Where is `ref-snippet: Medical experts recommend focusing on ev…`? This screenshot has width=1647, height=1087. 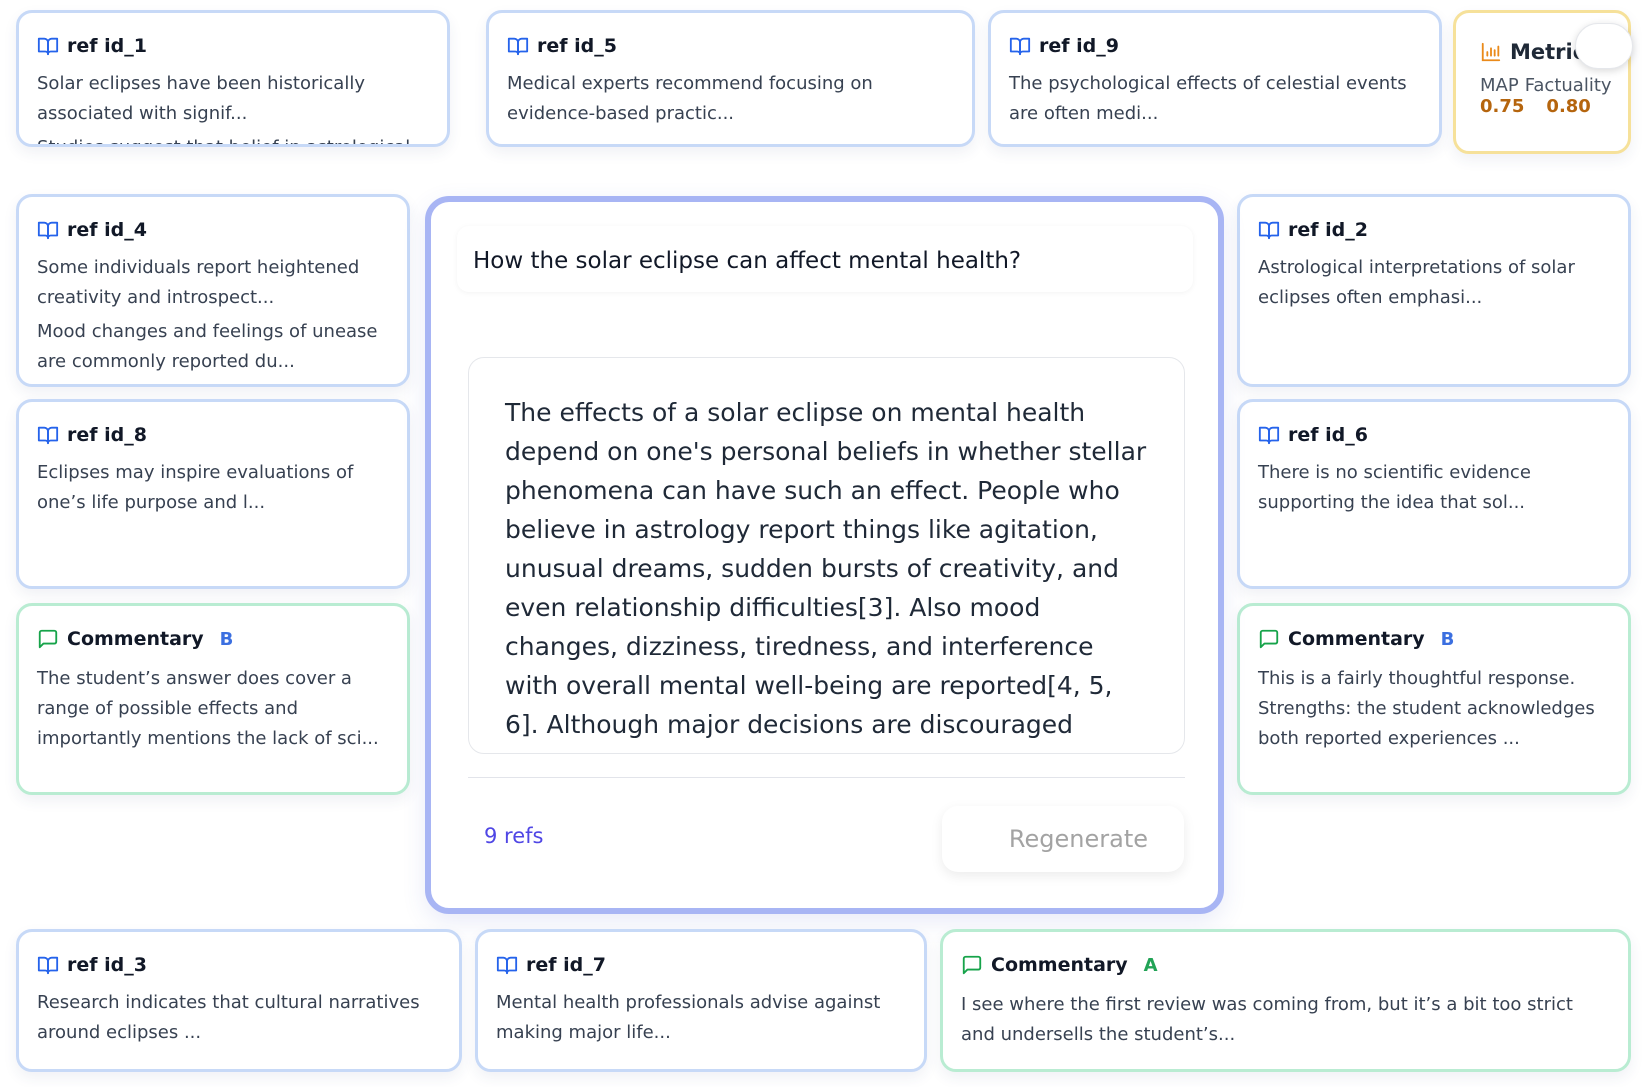
ref-snippet: Medical experts recommend focusing on ev… is located at coordinates (690, 98).